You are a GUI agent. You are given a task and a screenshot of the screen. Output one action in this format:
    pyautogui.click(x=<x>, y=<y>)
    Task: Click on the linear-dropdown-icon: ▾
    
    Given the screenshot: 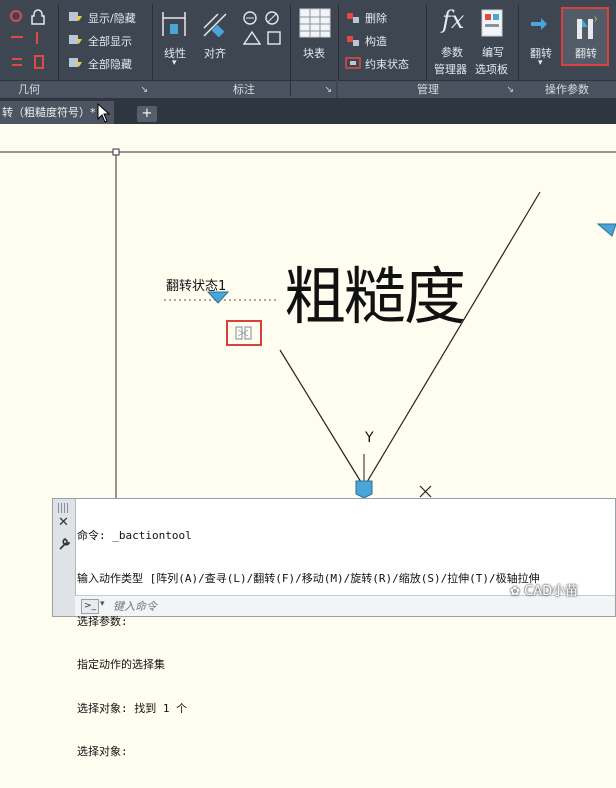 What is the action you would take?
    pyautogui.click(x=174, y=63)
    